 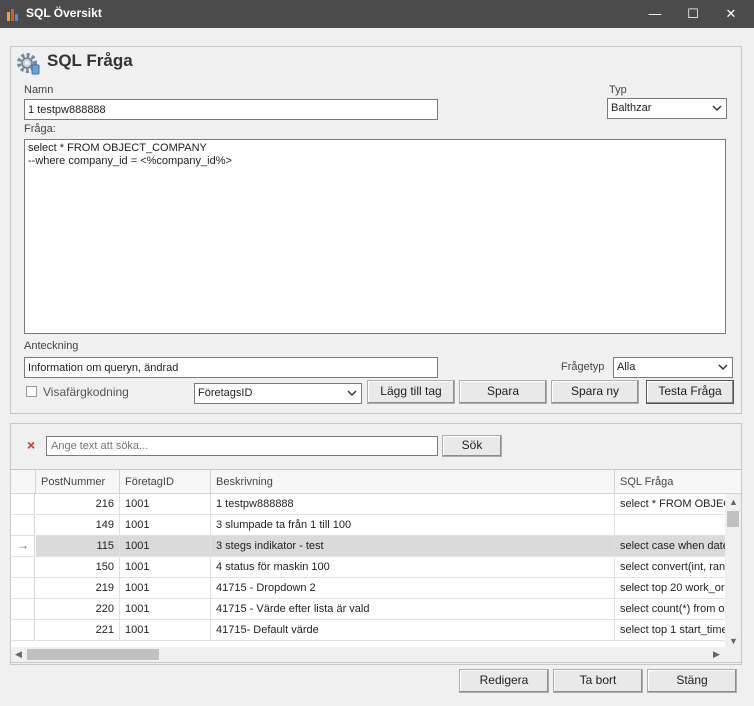 I want to click on search-button: Sök, so click(x=472, y=446).